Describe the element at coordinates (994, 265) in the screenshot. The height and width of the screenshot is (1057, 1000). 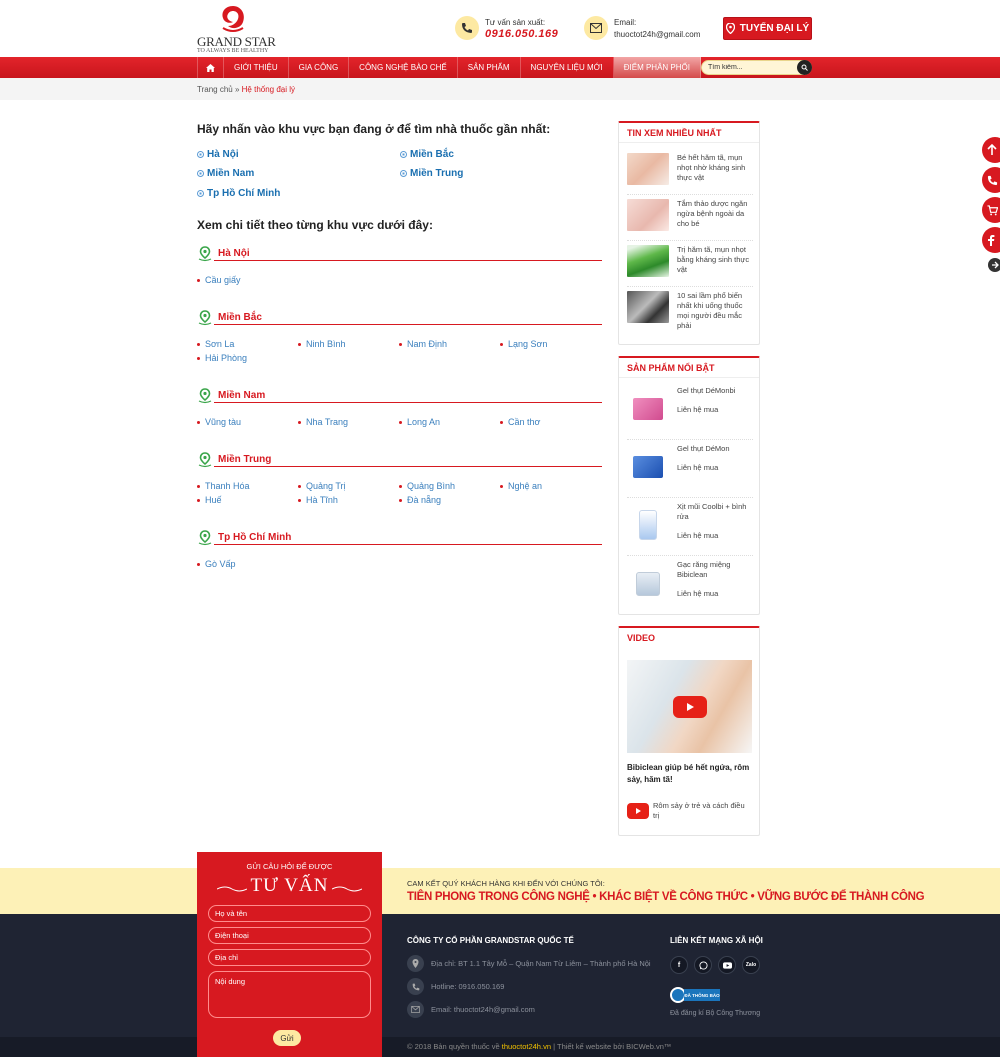
I see `expand-arrow-button` at that location.